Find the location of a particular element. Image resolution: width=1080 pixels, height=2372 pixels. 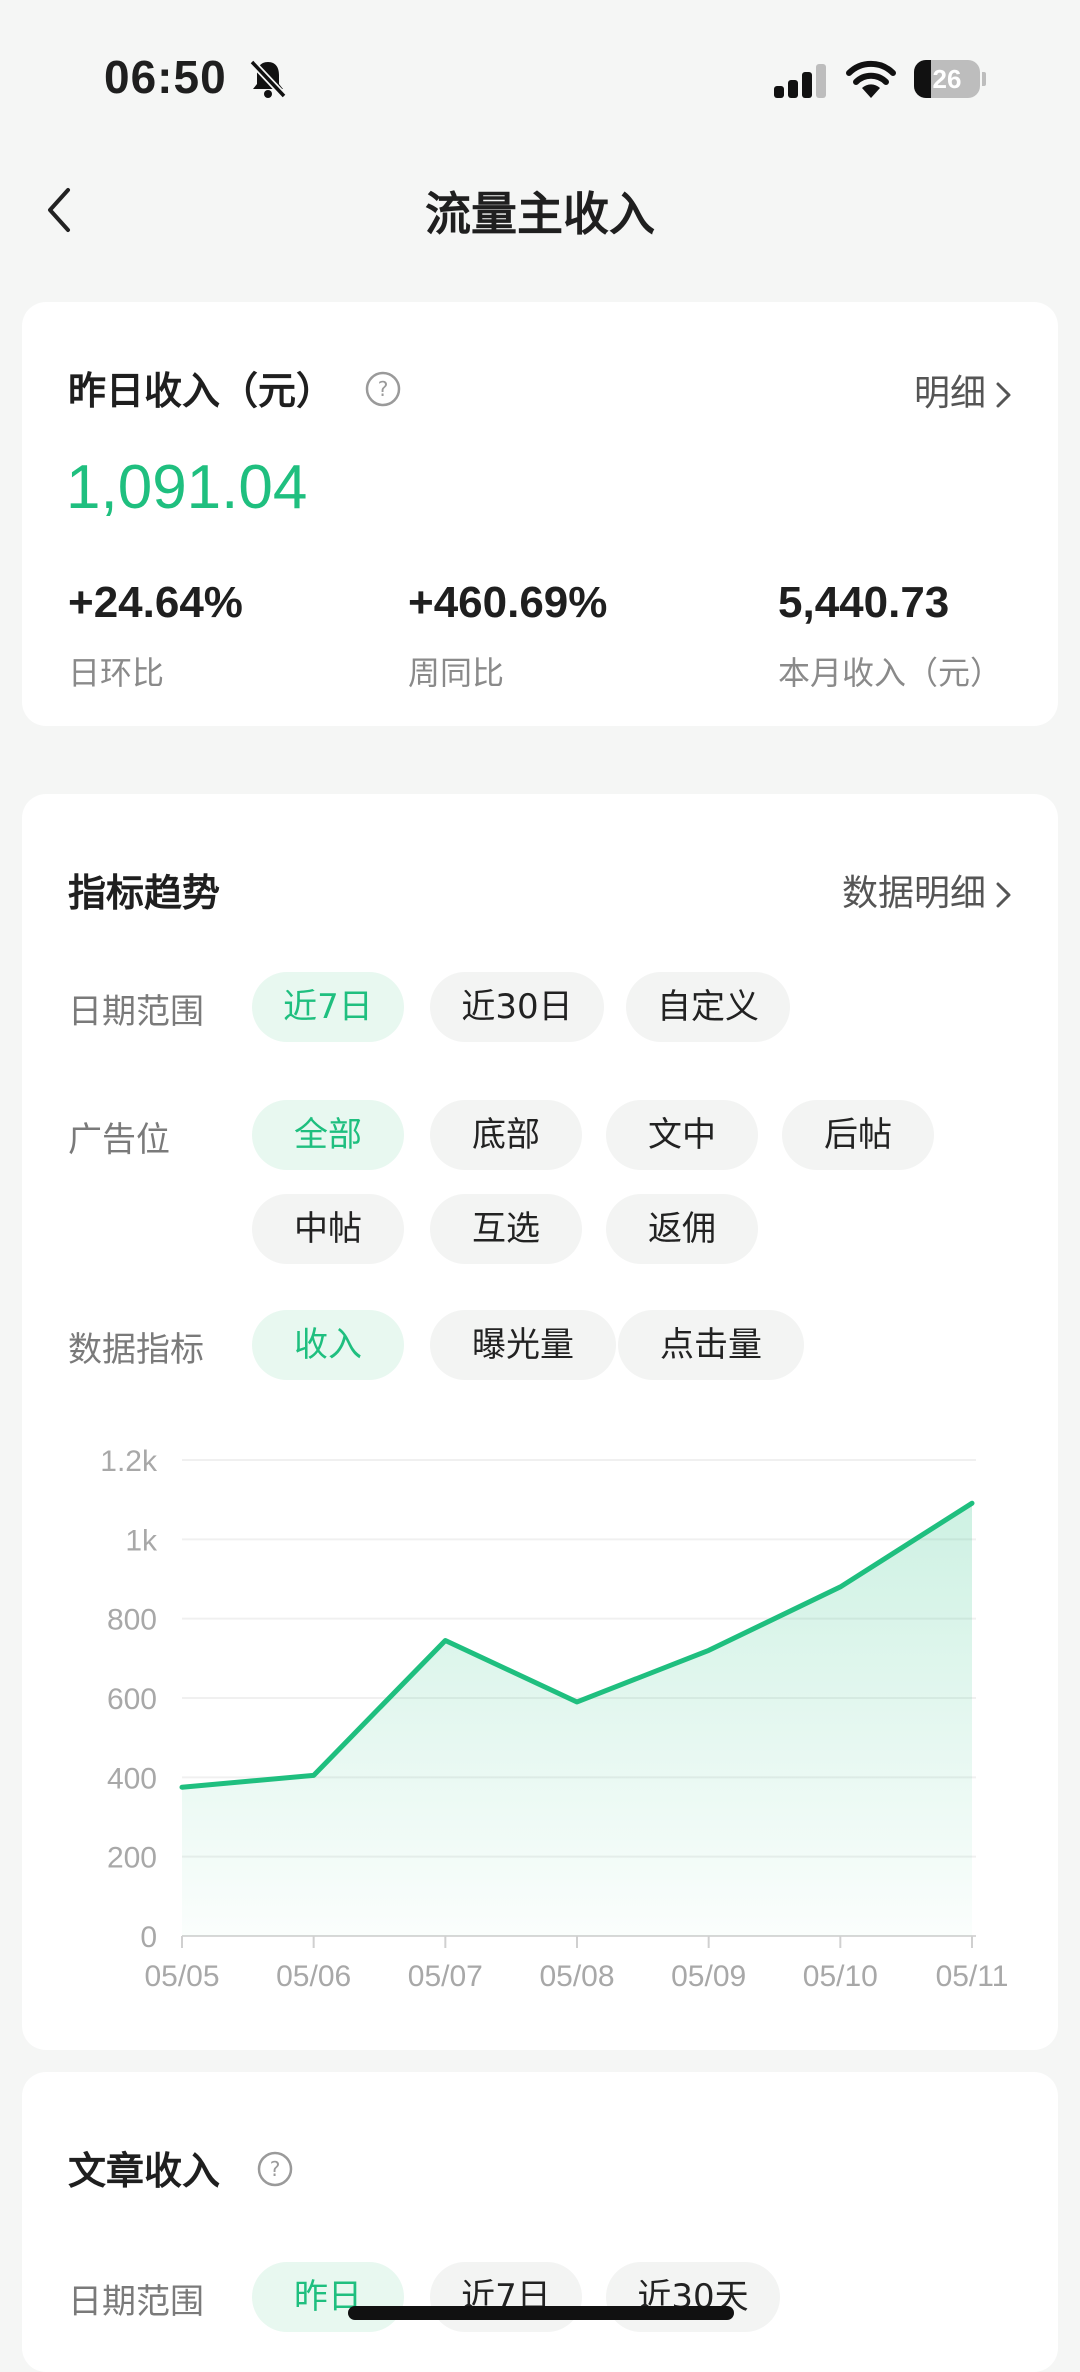

wifi-icon is located at coordinates (871, 80).